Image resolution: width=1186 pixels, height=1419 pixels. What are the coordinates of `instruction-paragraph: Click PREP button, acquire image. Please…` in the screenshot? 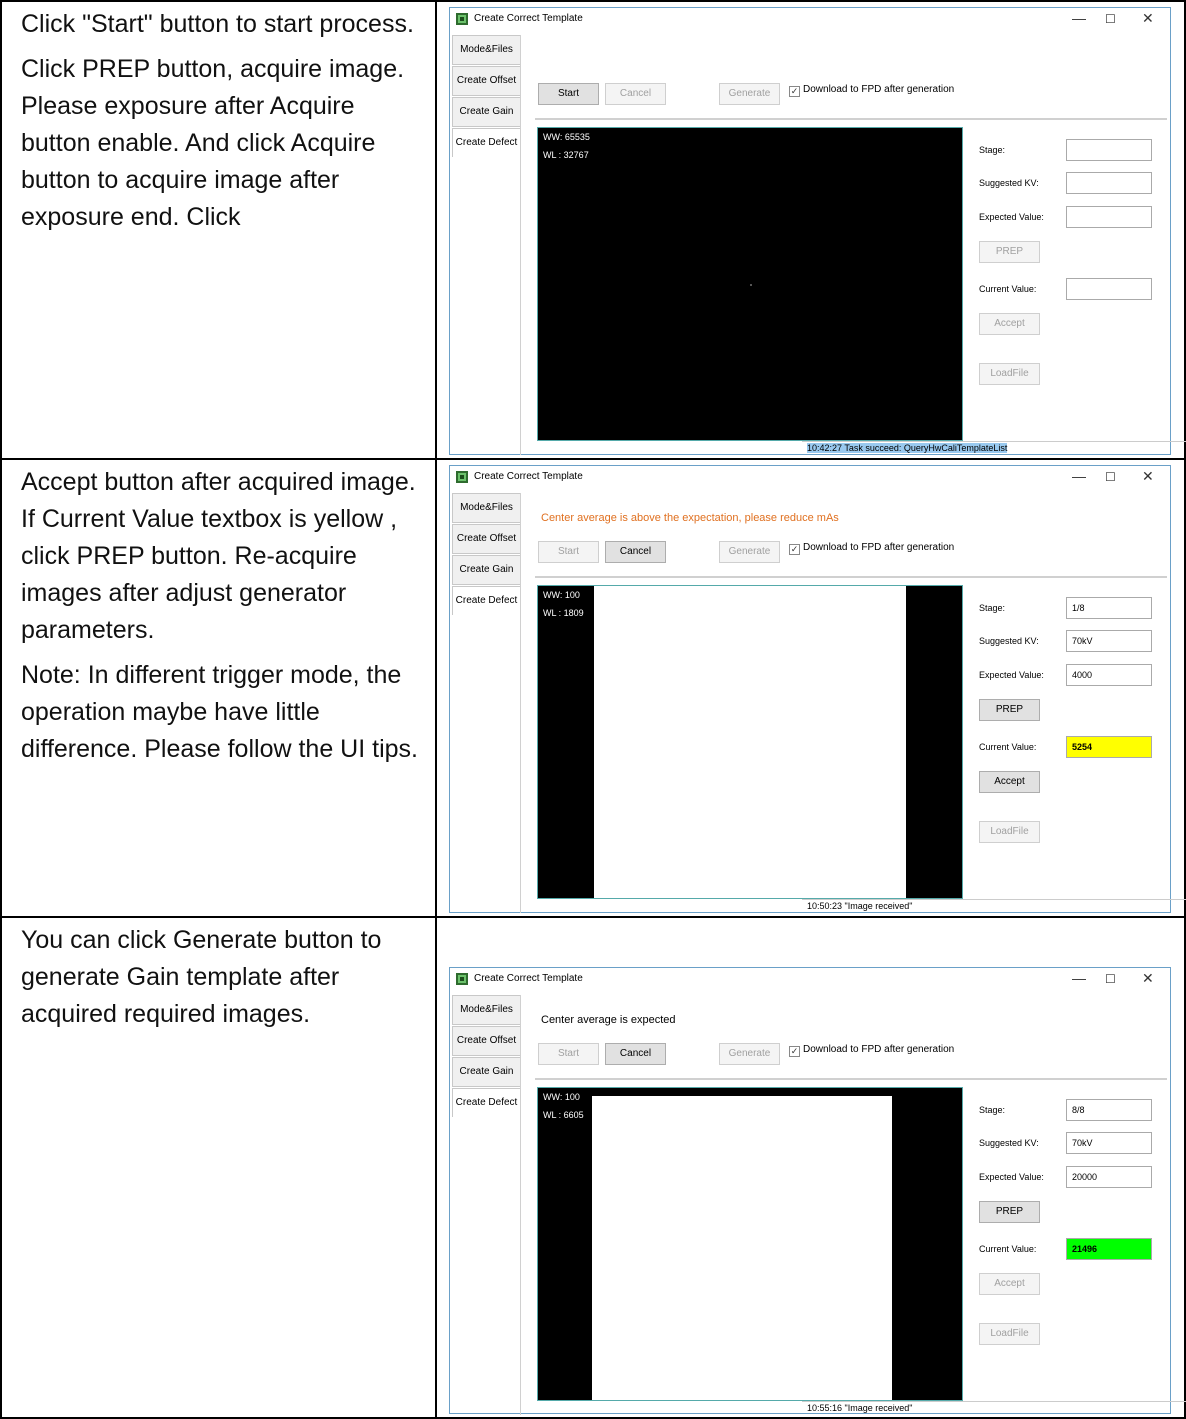 It's located at (213, 143).